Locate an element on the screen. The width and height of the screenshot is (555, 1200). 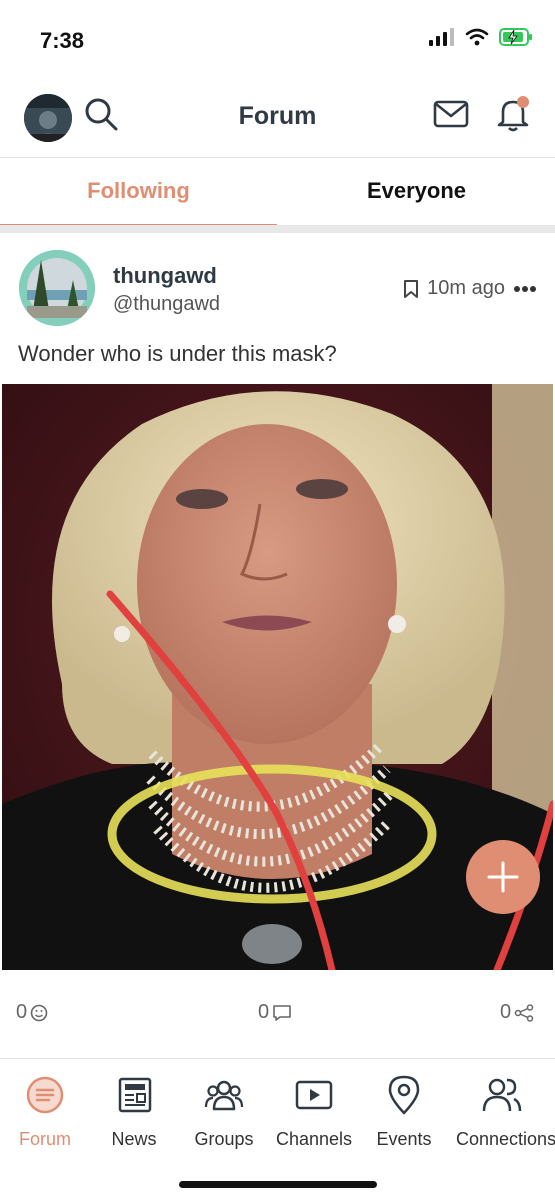
connections-icon is located at coordinates (502, 1095).